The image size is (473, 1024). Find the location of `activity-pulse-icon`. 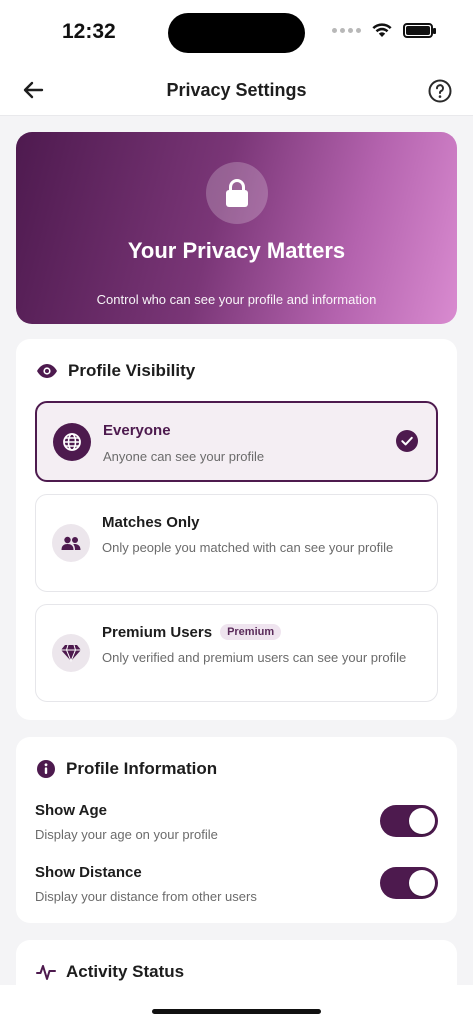

activity-pulse-icon is located at coordinates (46, 972).